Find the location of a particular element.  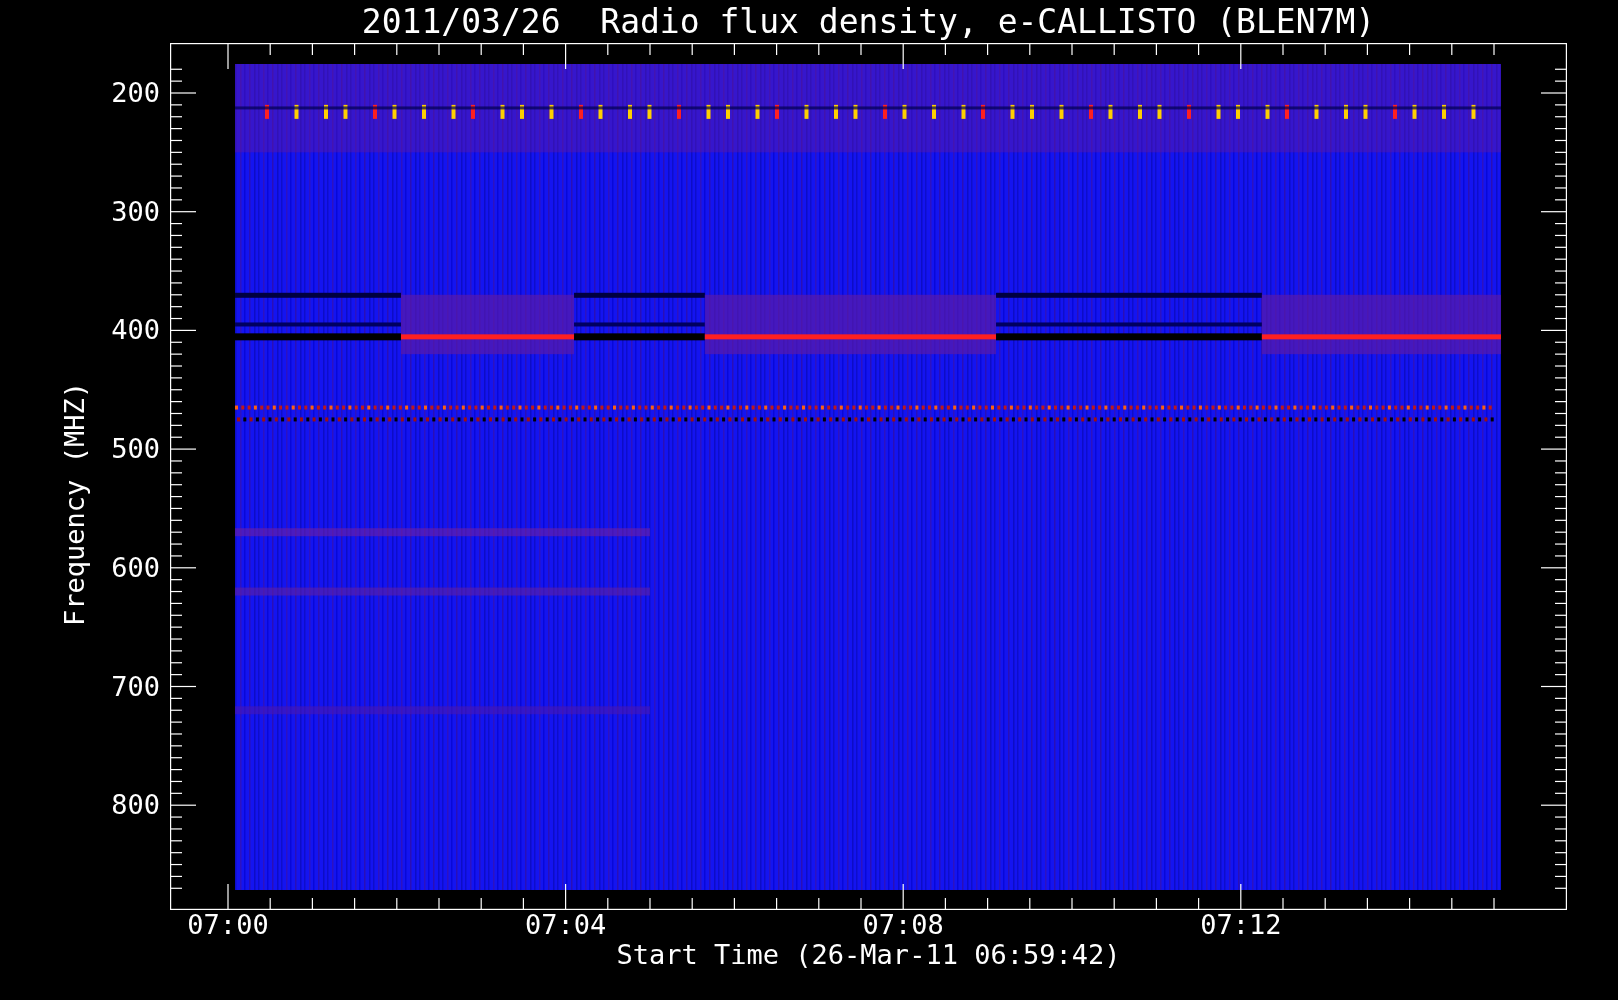

x-tick-label: 07:04 is located at coordinates (565, 925).